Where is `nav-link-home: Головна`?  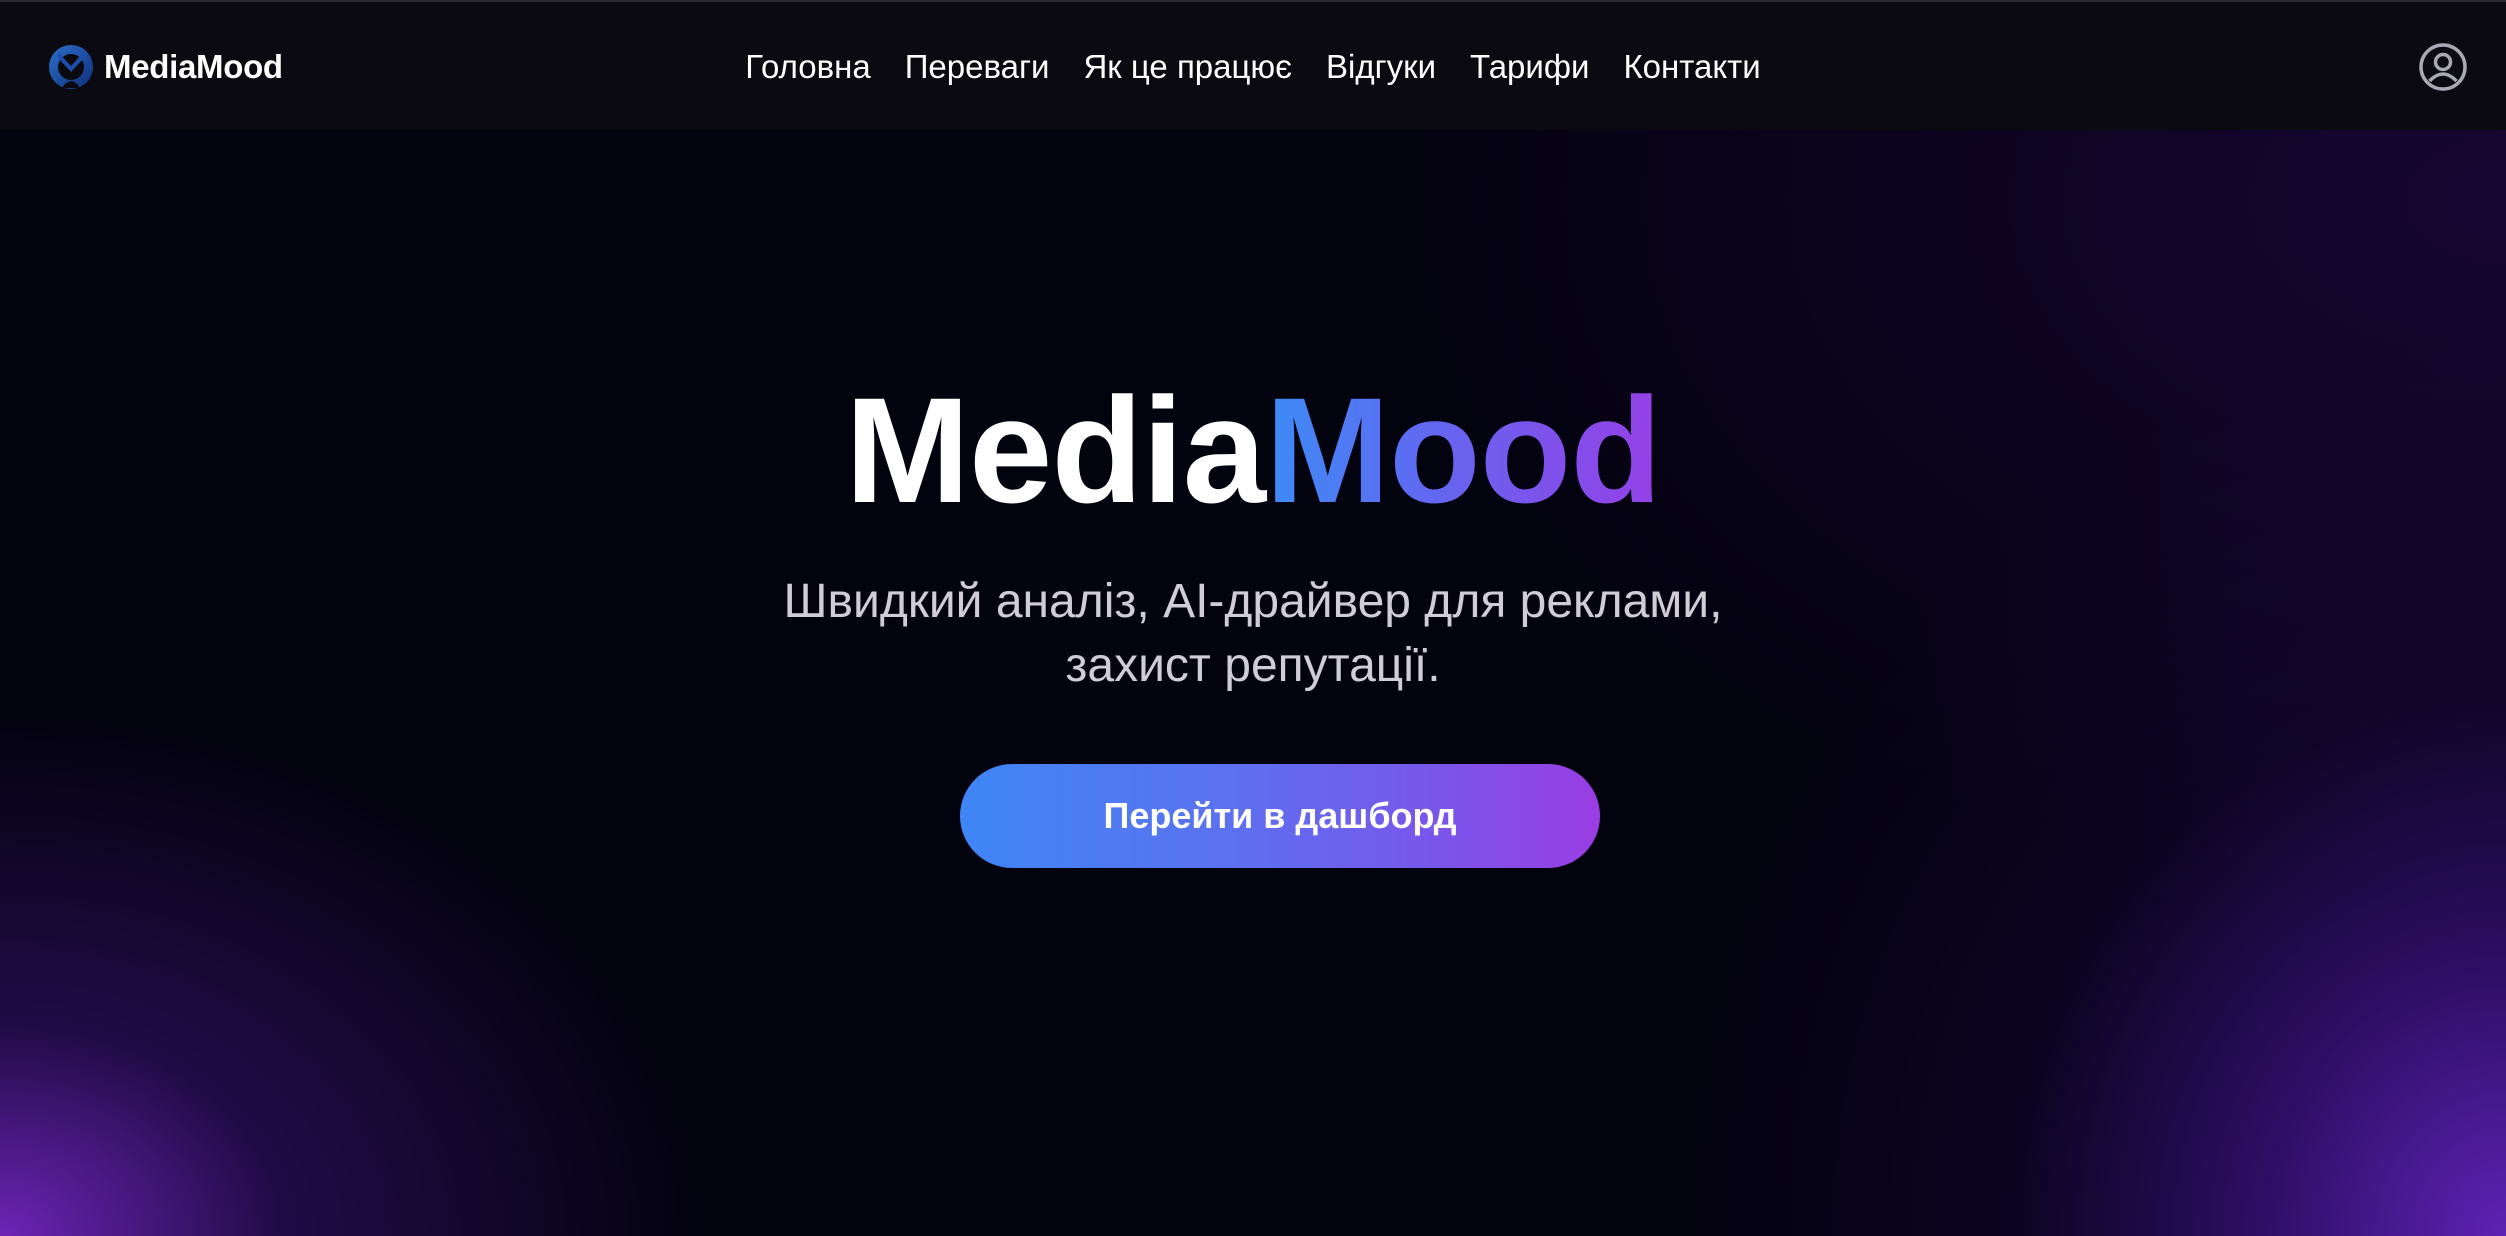 nav-link-home: Головна is located at coordinates (807, 67).